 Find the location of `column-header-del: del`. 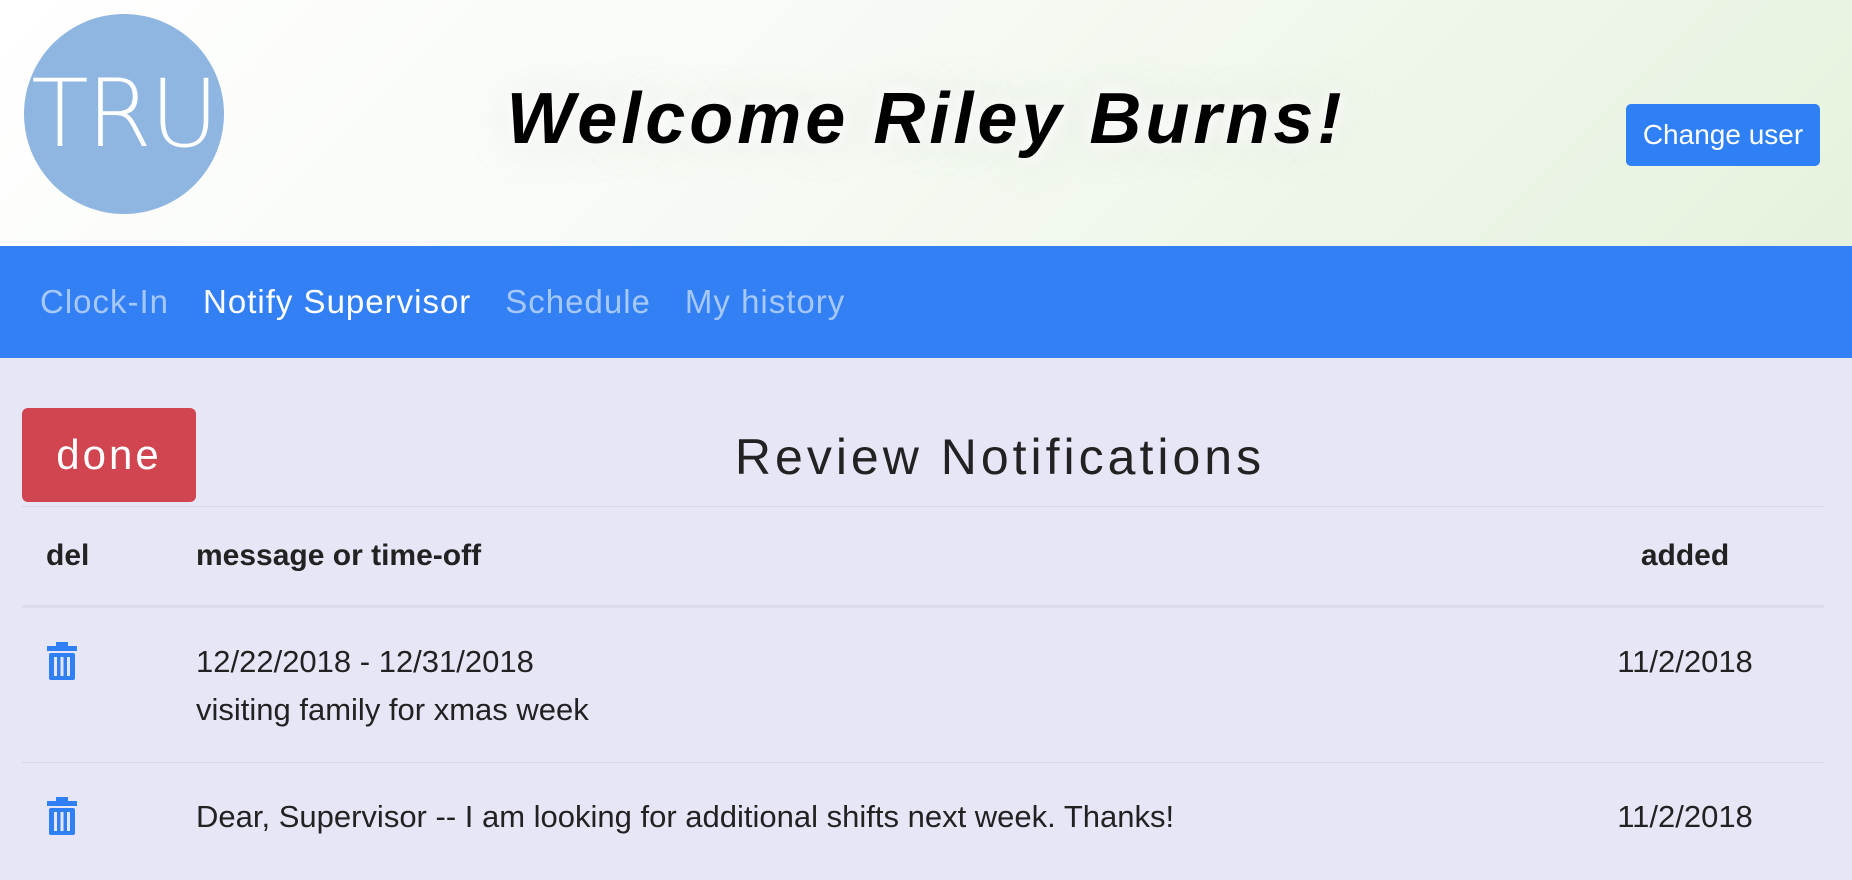

column-header-del: del is located at coordinates (97, 557).